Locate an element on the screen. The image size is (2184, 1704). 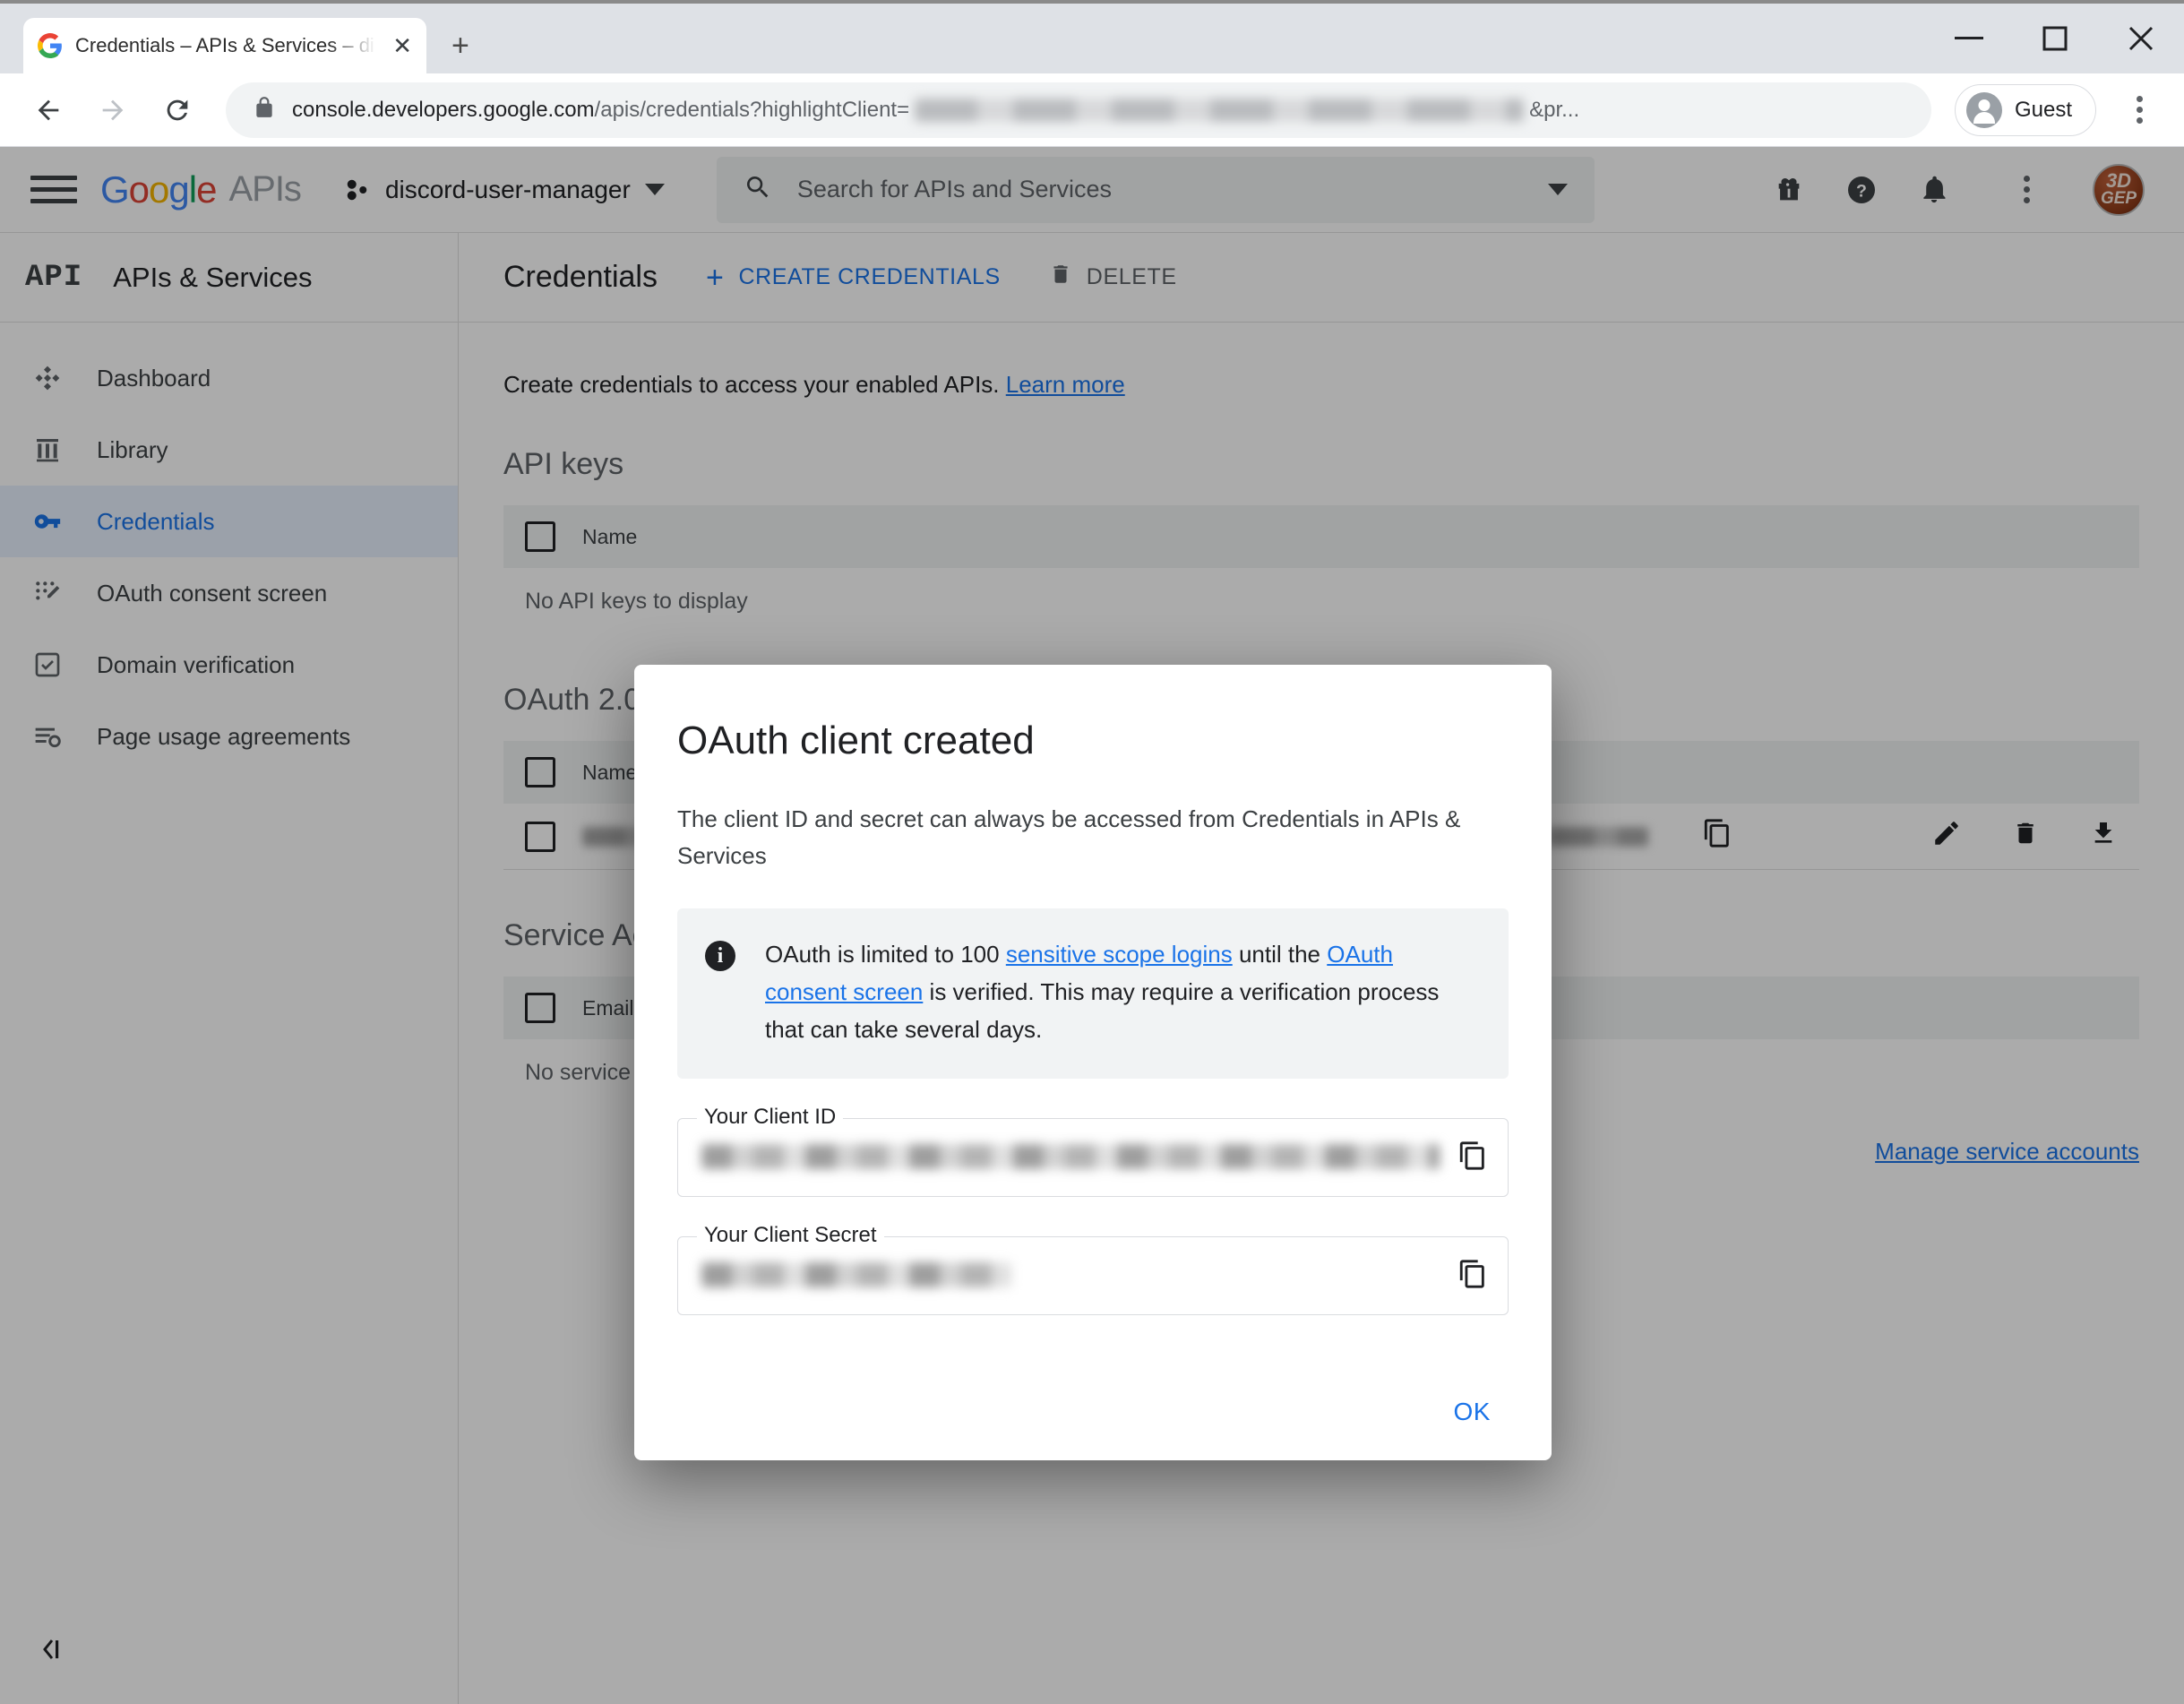
info-part2: until the is located at coordinates (1280, 954).